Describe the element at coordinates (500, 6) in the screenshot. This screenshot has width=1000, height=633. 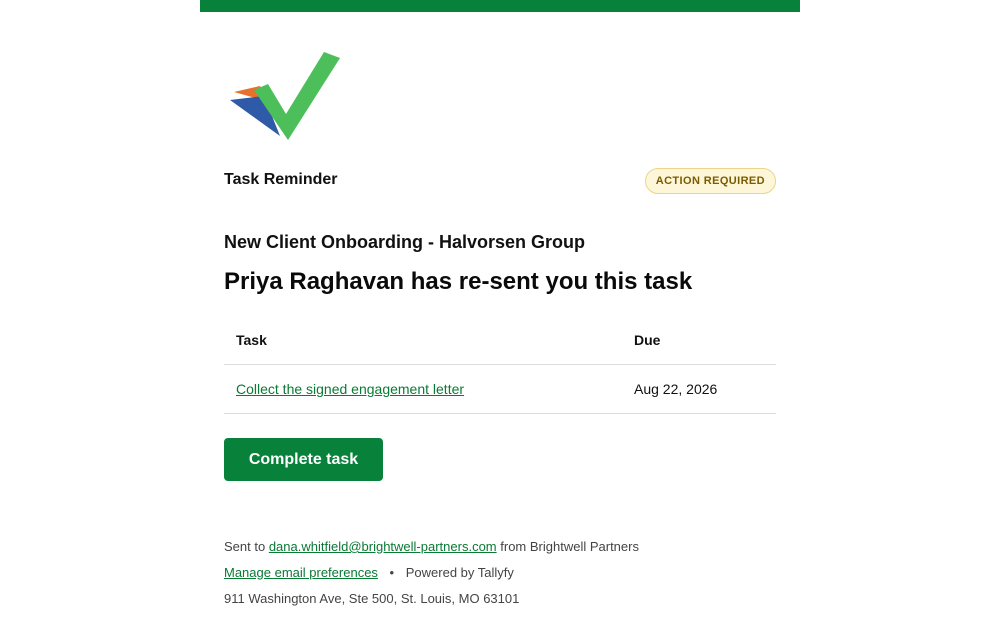
I see `brand-top-bar` at that location.